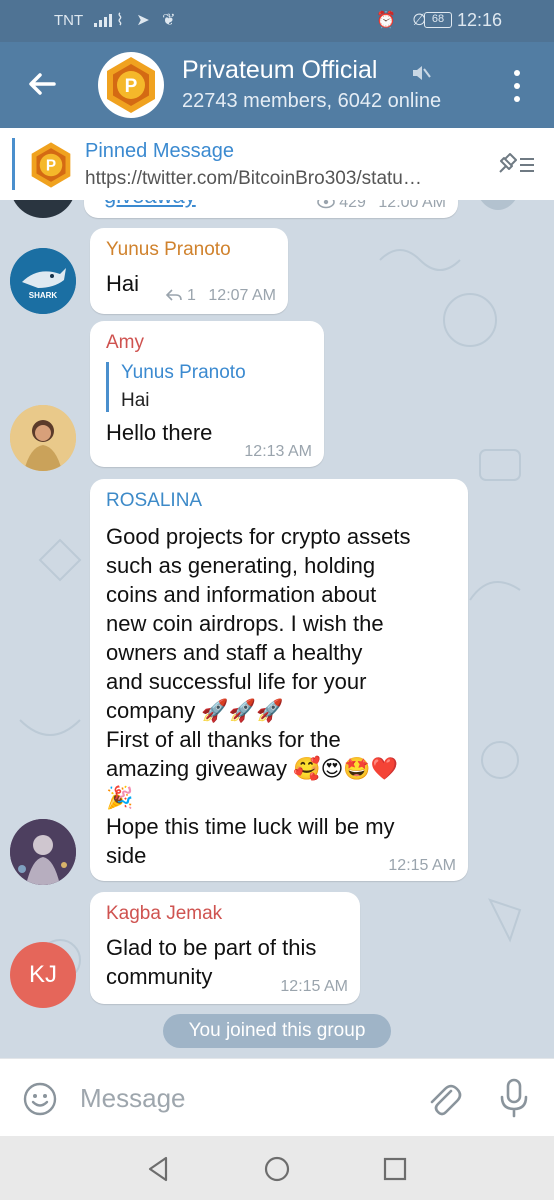  I want to click on system-navigation-bar, so click(277, 1168).